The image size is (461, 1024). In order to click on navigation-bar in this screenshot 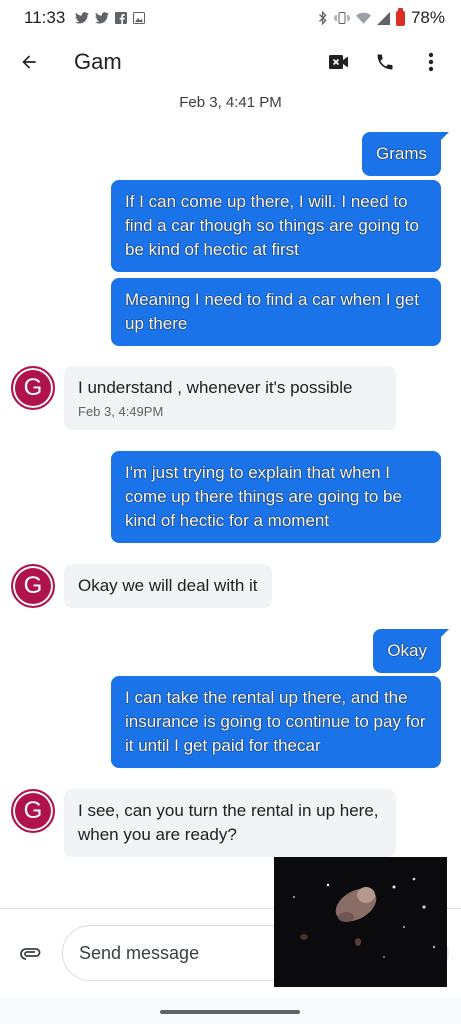, I will do `click(230, 1011)`.